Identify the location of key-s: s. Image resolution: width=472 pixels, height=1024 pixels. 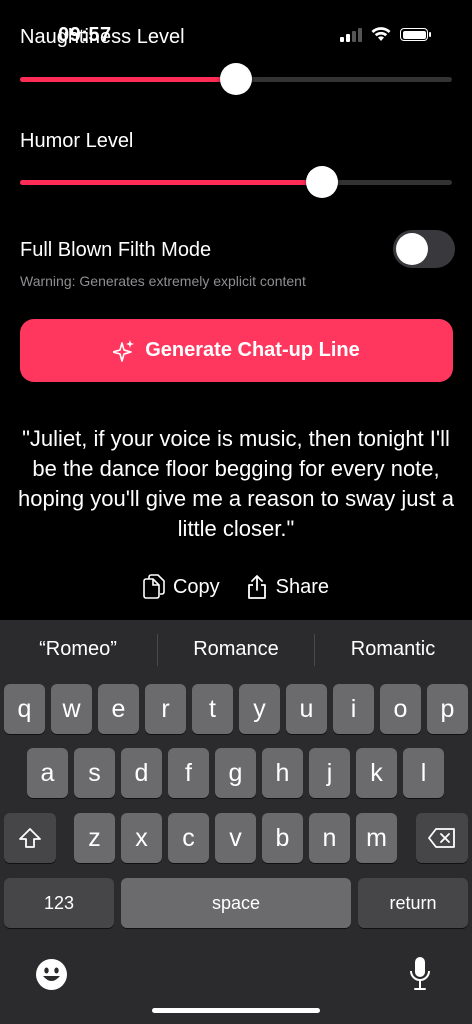
(94, 773).